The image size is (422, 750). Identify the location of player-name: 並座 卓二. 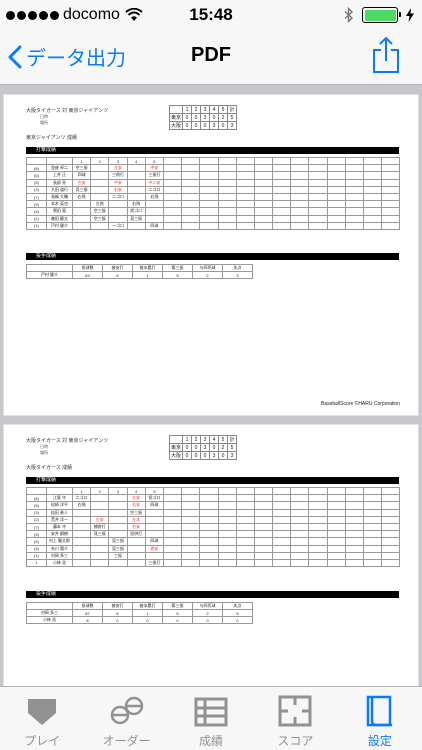
(59, 168).